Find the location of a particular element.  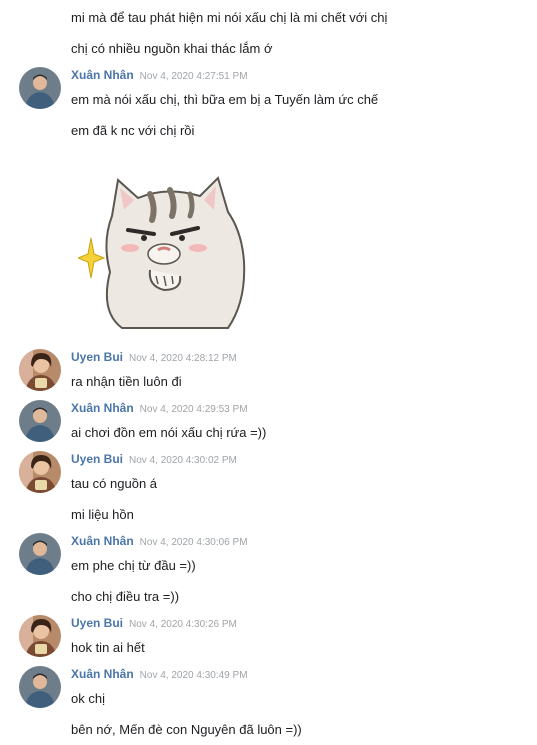

cat-sticker-icon is located at coordinates (161, 252).